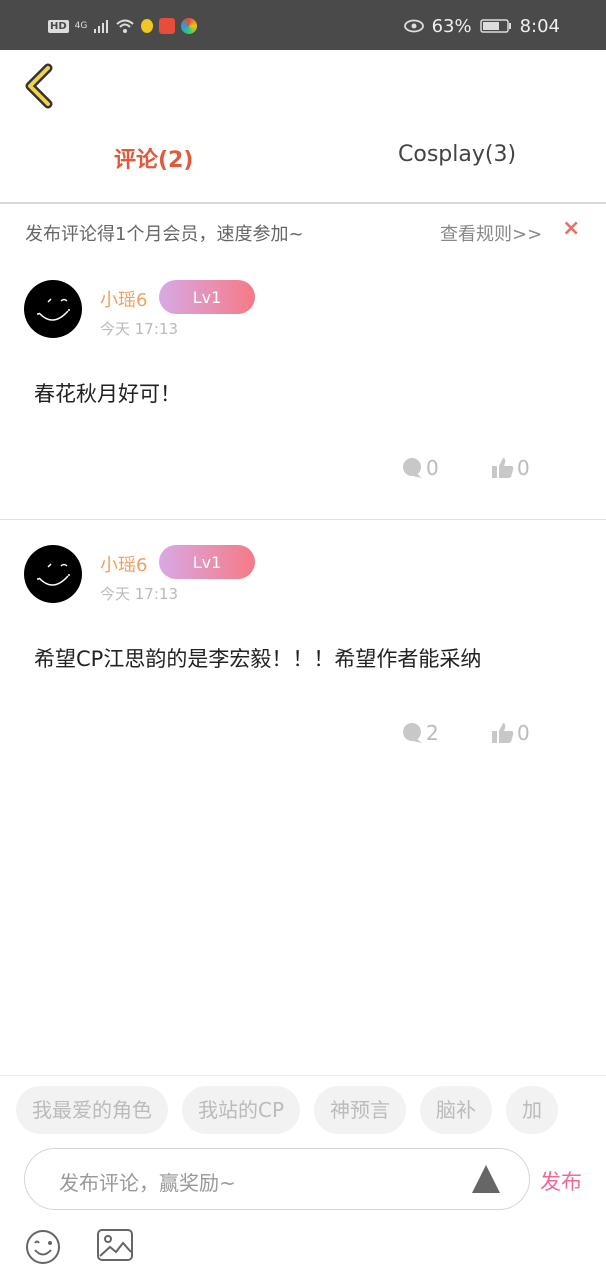  What do you see at coordinates (167, 26) in the screenshot?
I see `notification-app-icon` at bounding box center [167, 26].